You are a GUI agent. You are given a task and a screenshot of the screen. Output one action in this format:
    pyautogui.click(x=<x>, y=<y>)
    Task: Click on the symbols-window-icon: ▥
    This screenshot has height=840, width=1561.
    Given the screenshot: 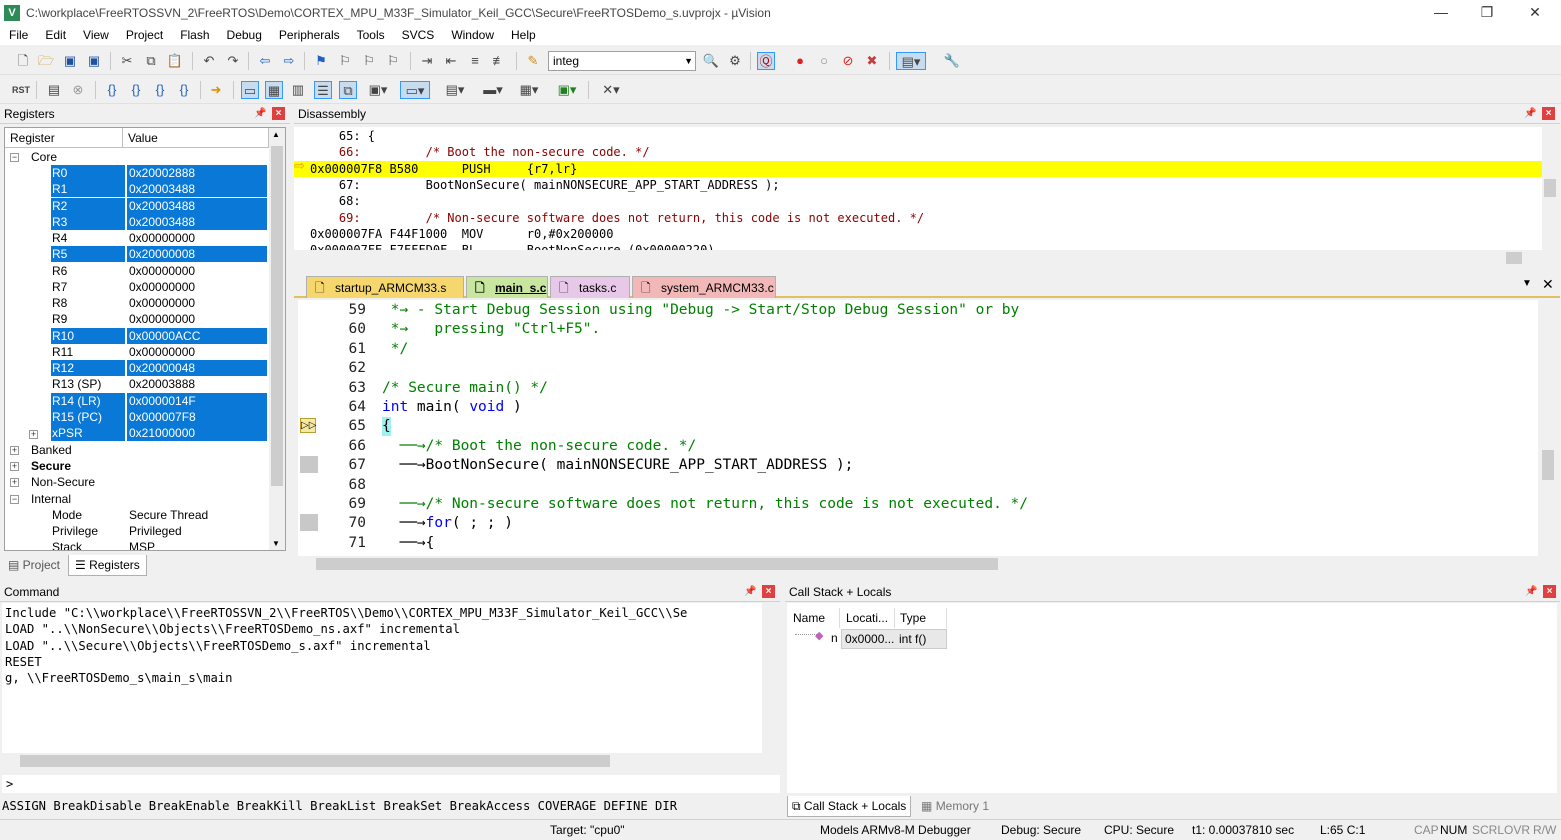 What is the action you would take?
    pyautogui.click(x=298, y=90)
    